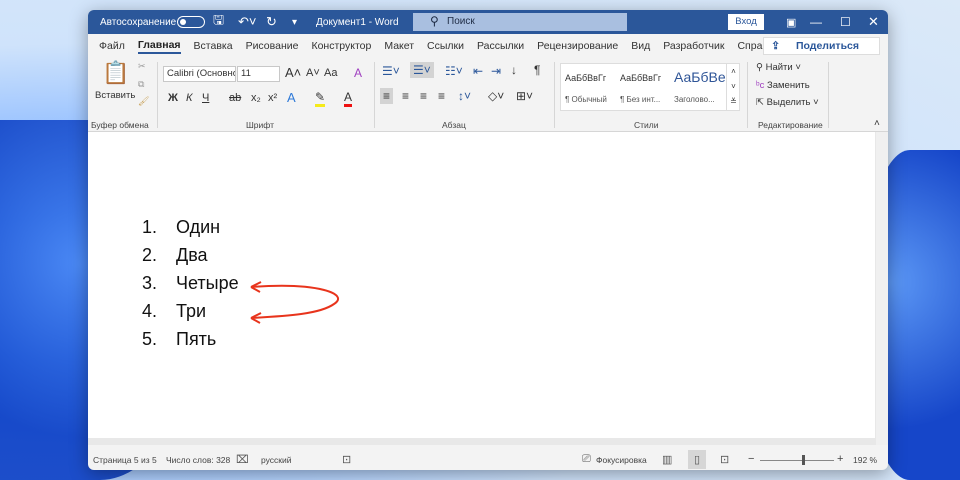 Image resolution: width=960 pixels, height=480 pixels. I want to click on search-icon: ⚲, so click(434, 21).